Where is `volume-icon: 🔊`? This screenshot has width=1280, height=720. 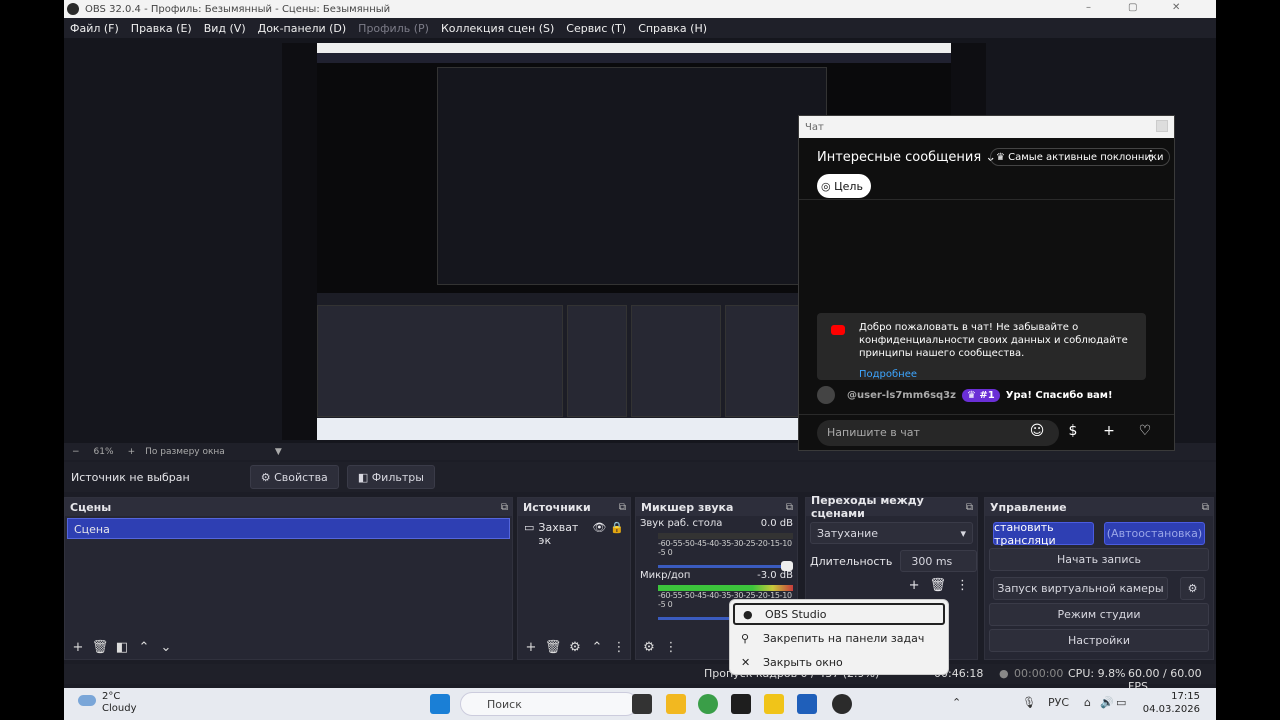 volume-icon: 🔊 is located at coordinates (1107, 702).